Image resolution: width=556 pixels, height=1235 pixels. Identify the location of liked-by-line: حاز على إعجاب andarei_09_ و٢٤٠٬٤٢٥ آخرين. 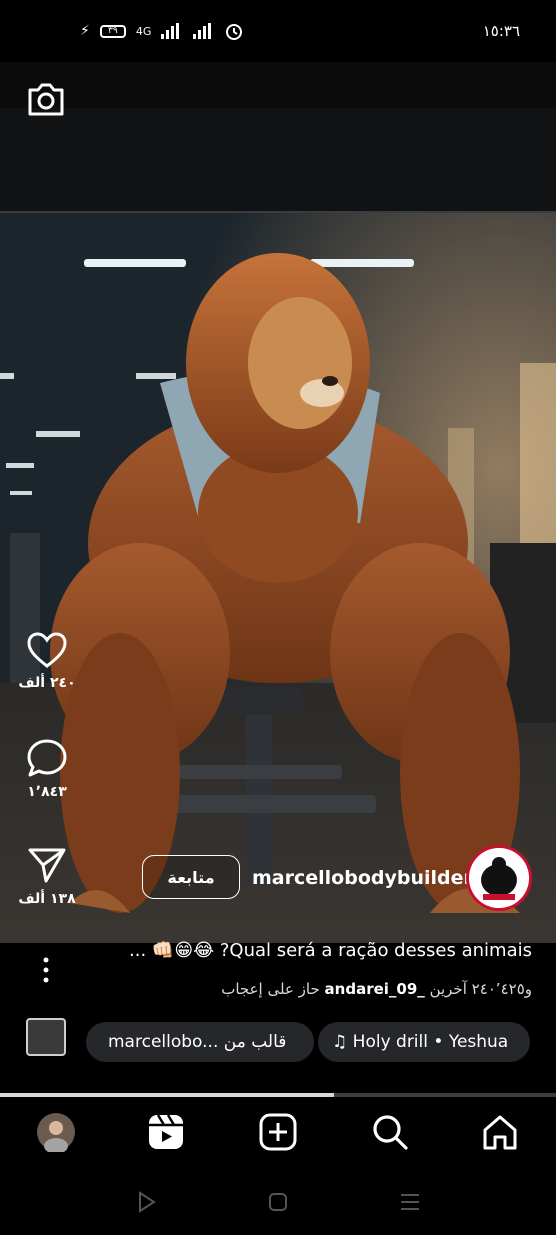
(341, 989).